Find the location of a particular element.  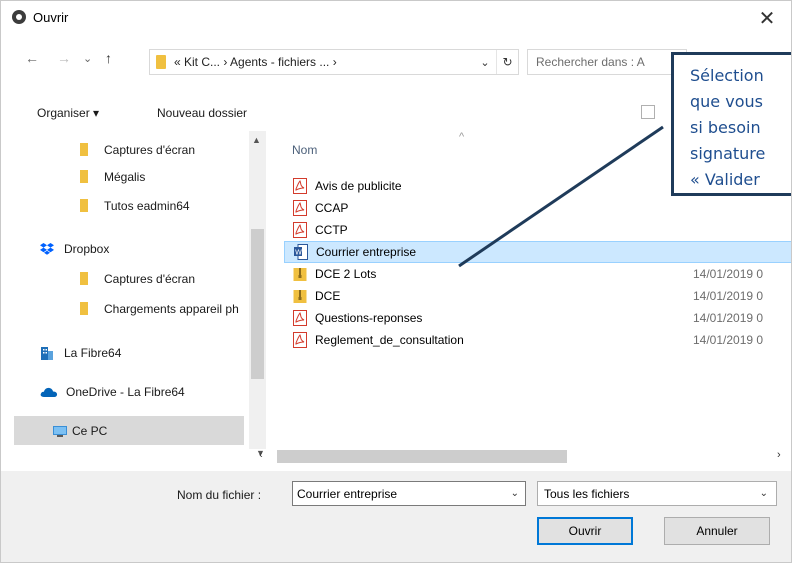

file-row: CCAP is located at coordinates (537, 208).